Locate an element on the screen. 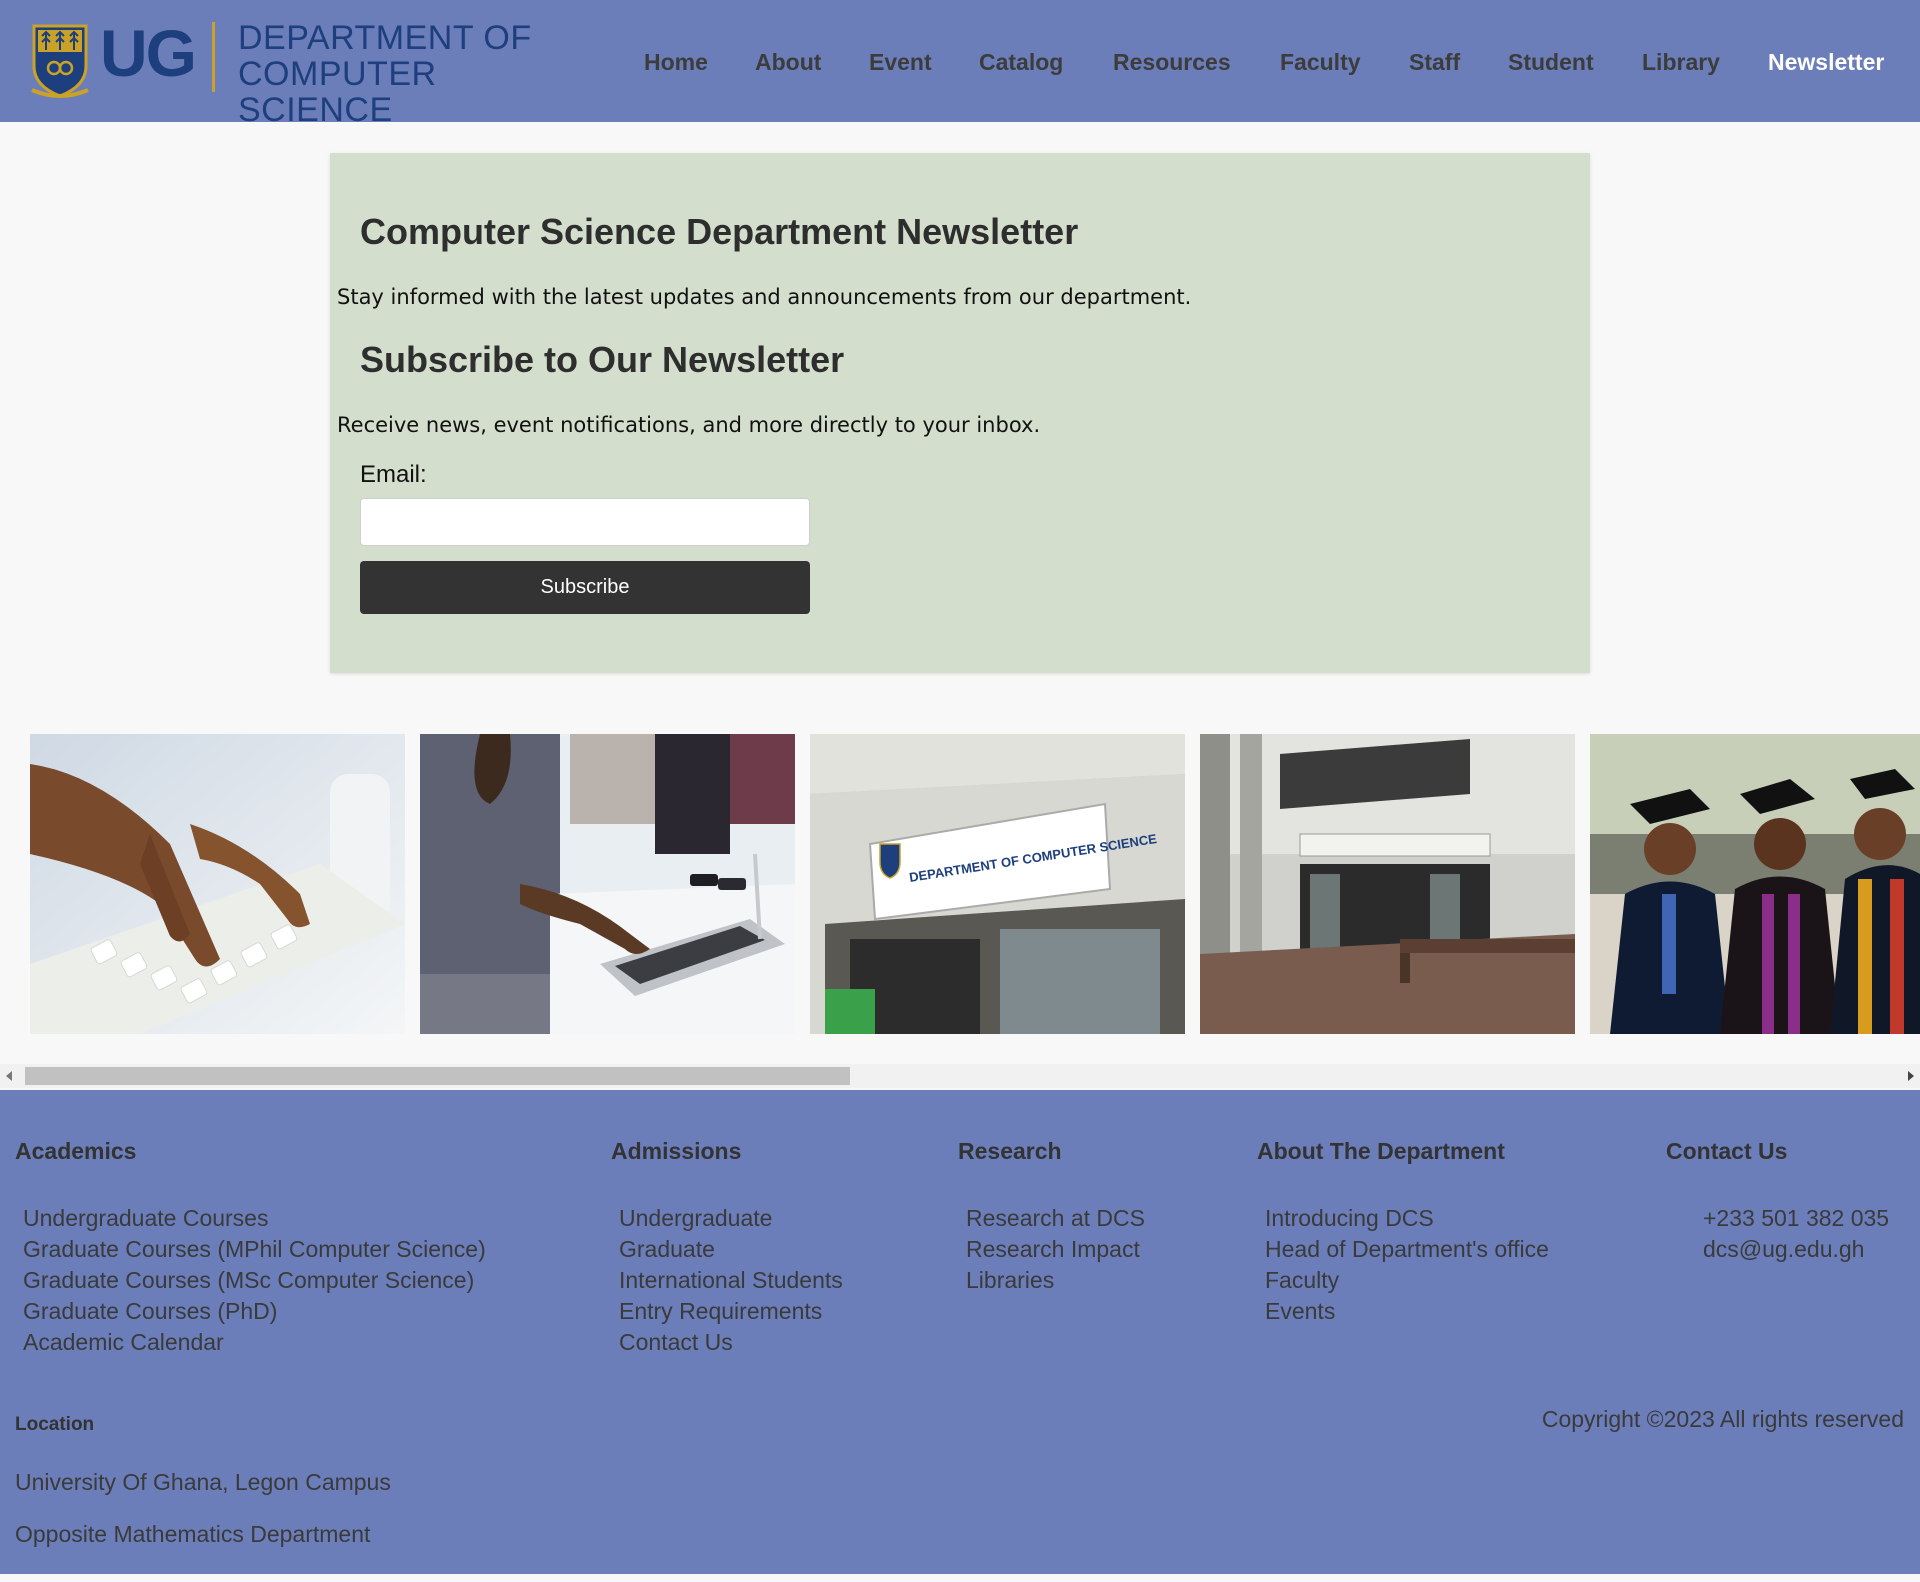  subscribe-title: Subscribe to Our Newsletter is located at coordinates (602, 359).